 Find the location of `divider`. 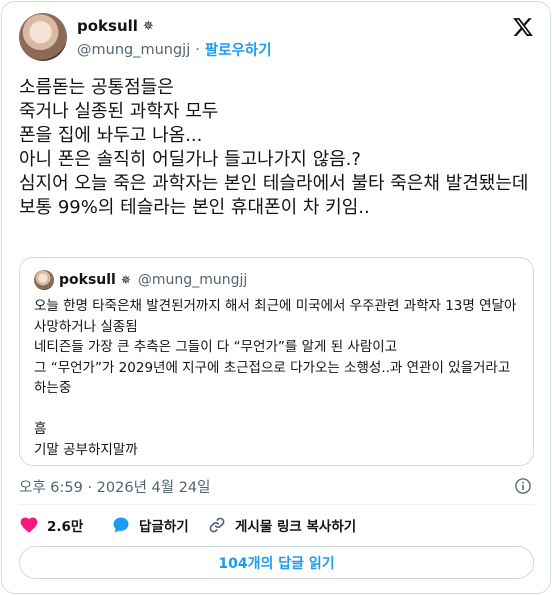

divider is located at coordinates (276, 504).